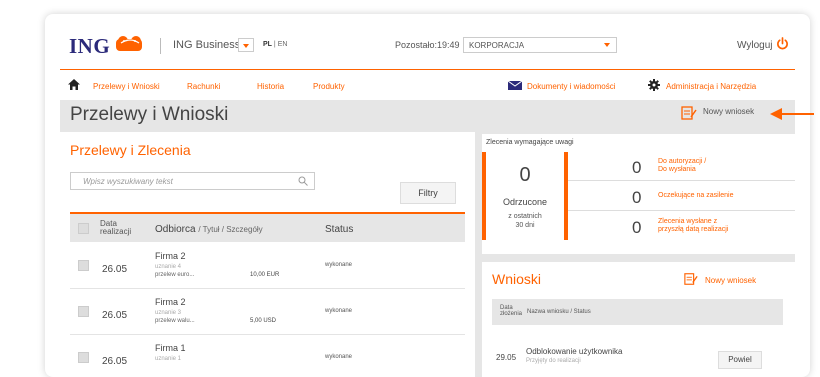  I want to click on nav-item-documents: Dokumenty i wiadomości, so click(571, 86).